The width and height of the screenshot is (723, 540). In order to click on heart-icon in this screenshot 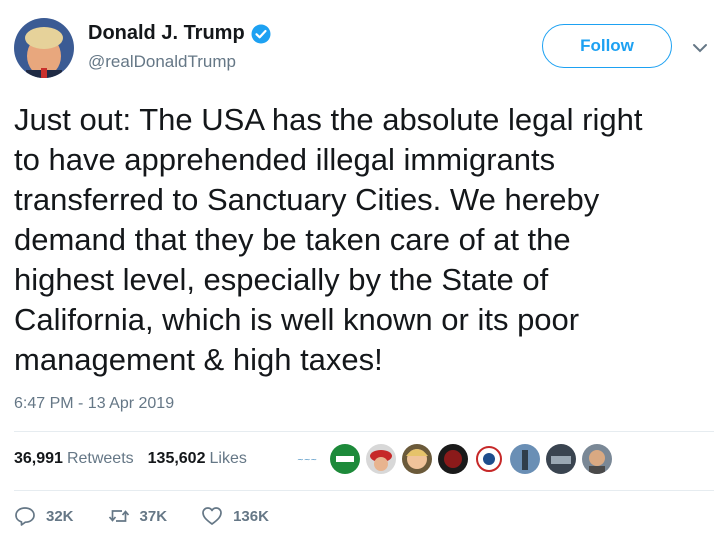, I will do `click(212, 516)`.